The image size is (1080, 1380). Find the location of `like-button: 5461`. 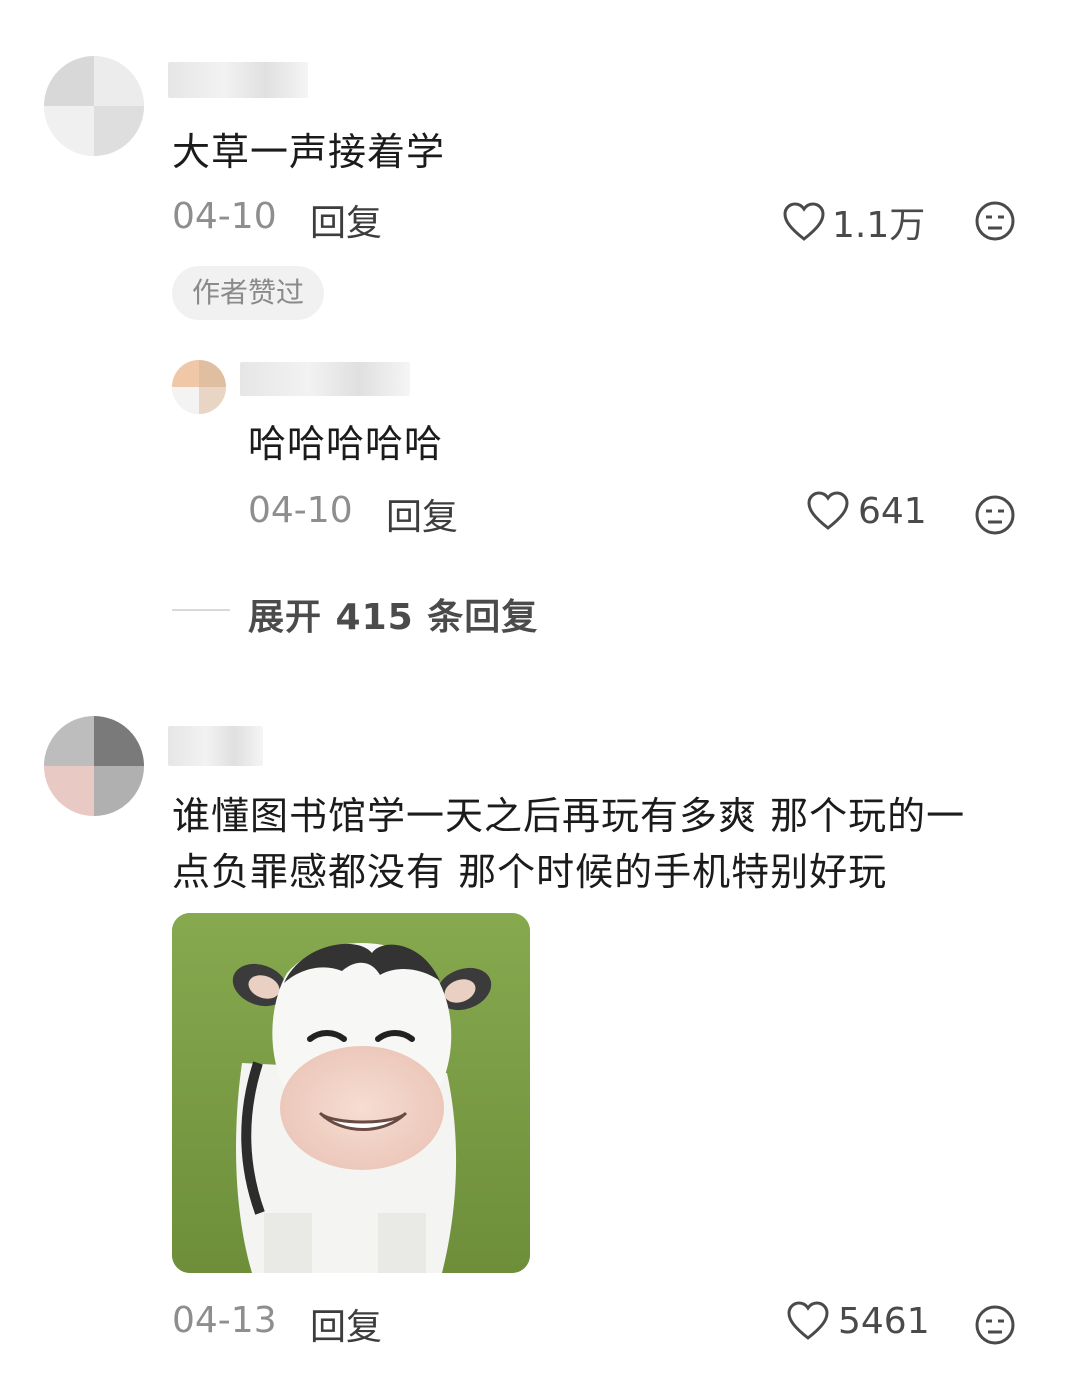

like-button: 5461 is located at coordinates (858, 1321).